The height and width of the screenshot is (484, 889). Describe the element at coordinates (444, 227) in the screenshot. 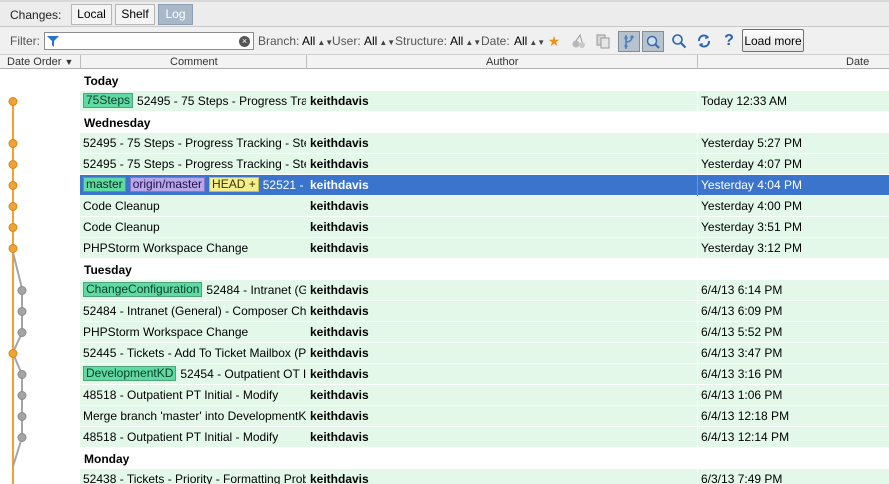

I see `commit-row: Code Cleanup keithdavis Yesterday 3:51 PM` at that location.